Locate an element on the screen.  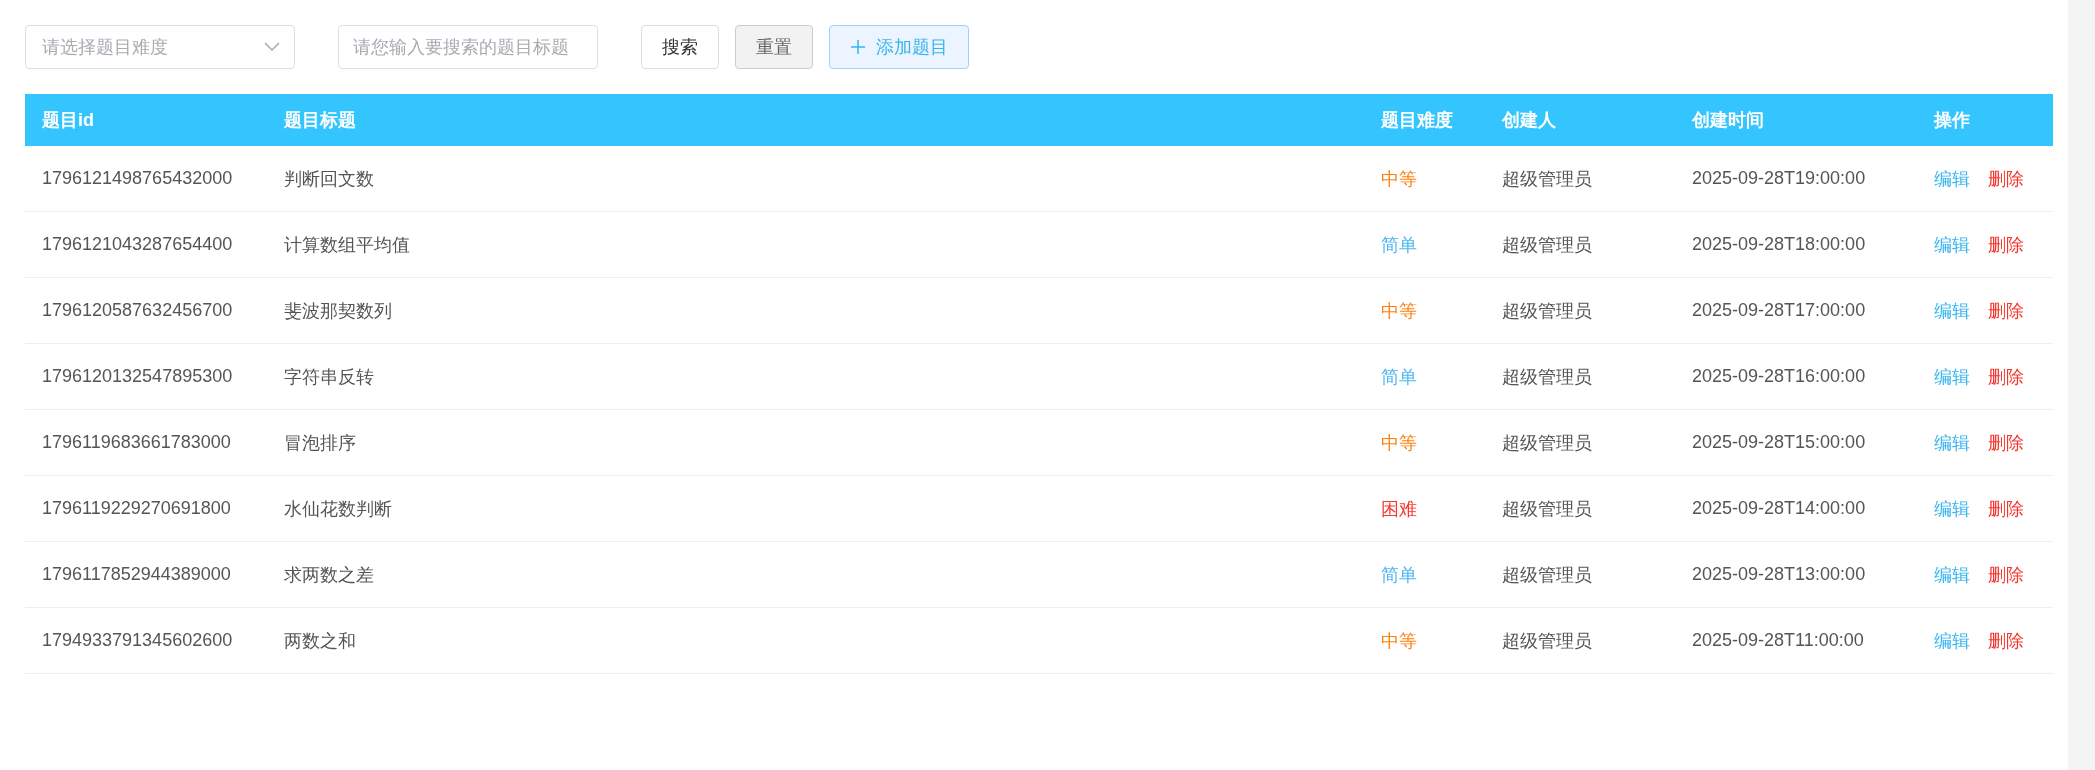
search-button: 搜索 is located at coordinates (680, 47).